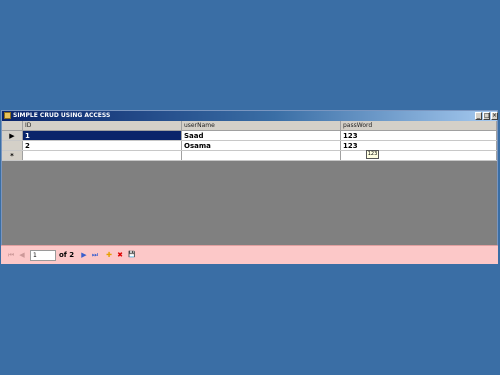 The width and height of the screenshot is (500, 375). What do you see at coordinates (478, 116) in the screenshot?
I see `minimize-button: _` at bounding box center [478, 116].